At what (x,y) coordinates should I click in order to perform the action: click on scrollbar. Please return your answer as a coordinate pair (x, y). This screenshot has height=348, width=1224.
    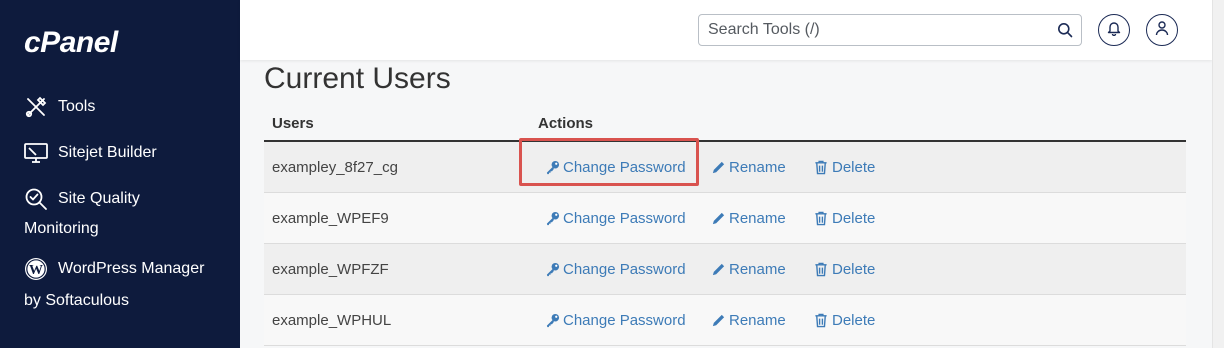
    Looking at the image, I should click on (1218, 174).